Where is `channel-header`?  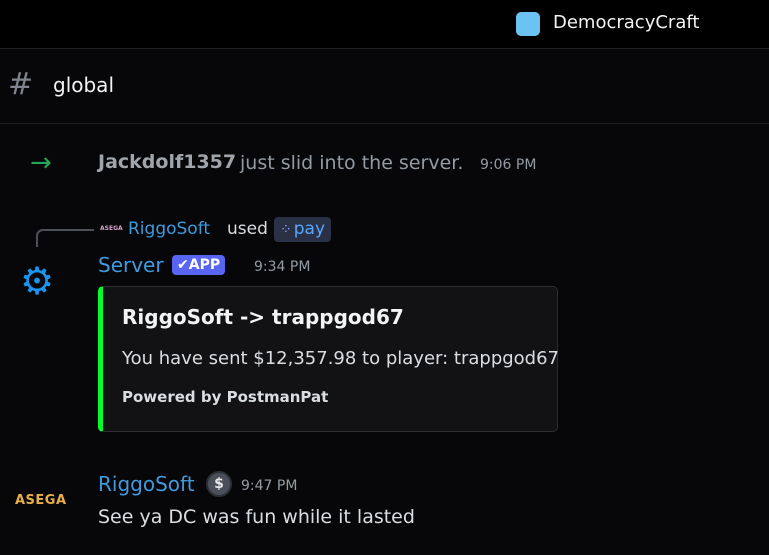 channel-header is located at coordinates (384, 86).